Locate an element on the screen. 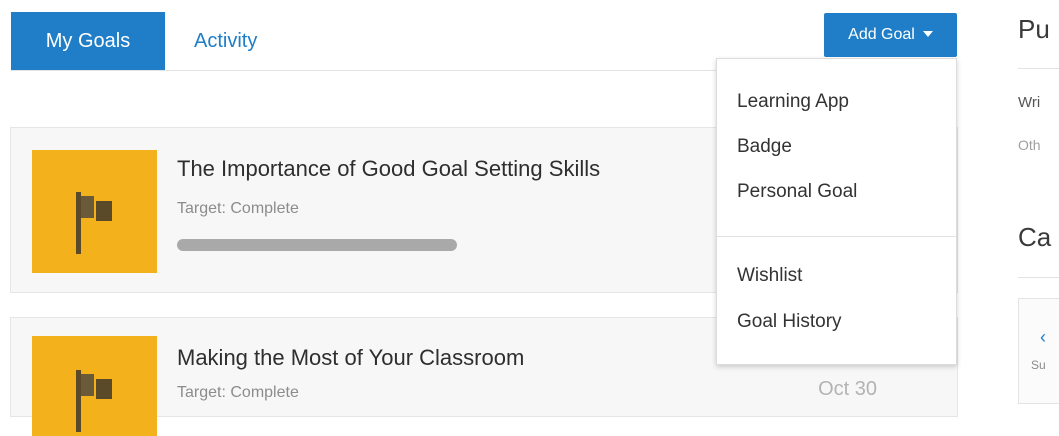  menu-item-badge: Badge is located at coordinates (764, 147).